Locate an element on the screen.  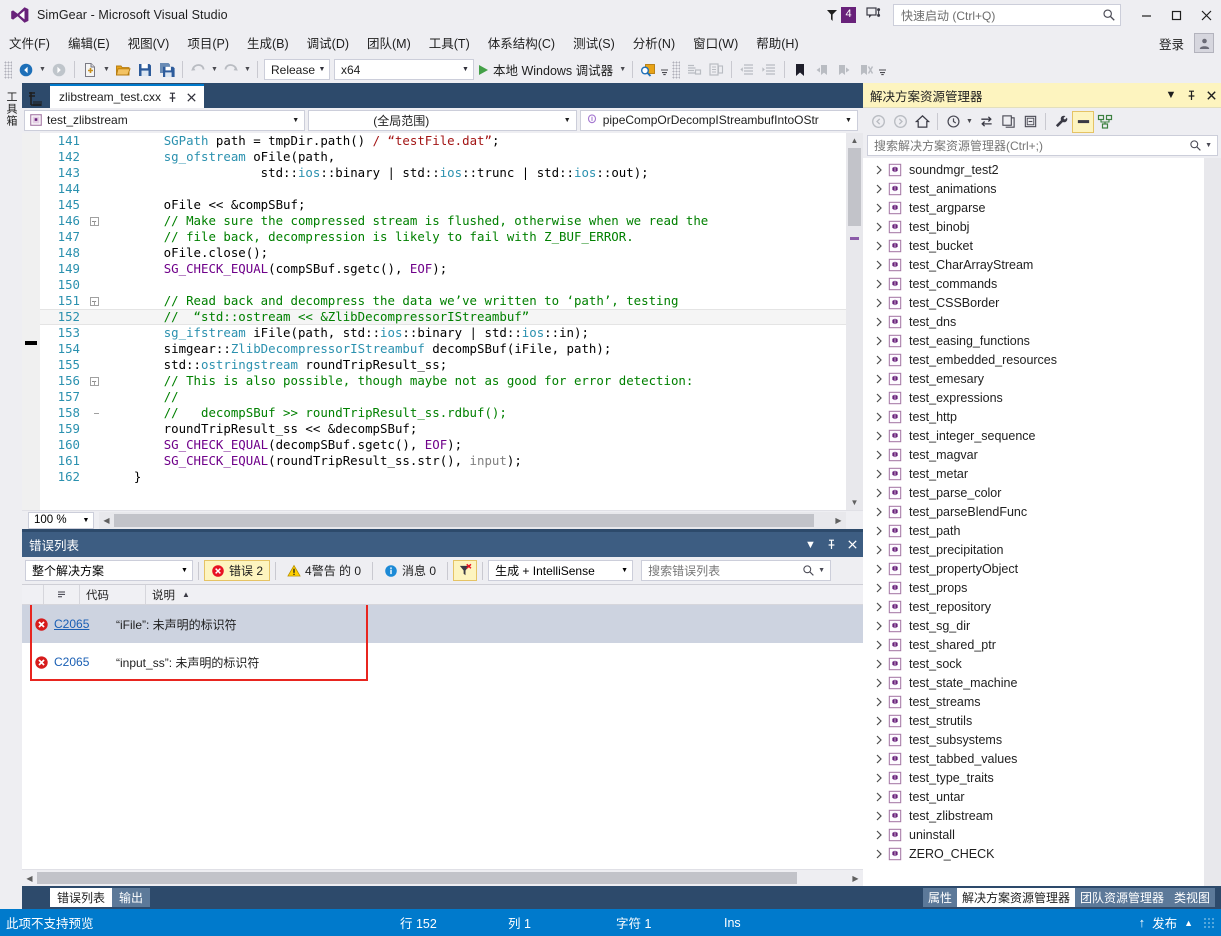
view-class-diagram-button is located at coordinates (1105, 122).